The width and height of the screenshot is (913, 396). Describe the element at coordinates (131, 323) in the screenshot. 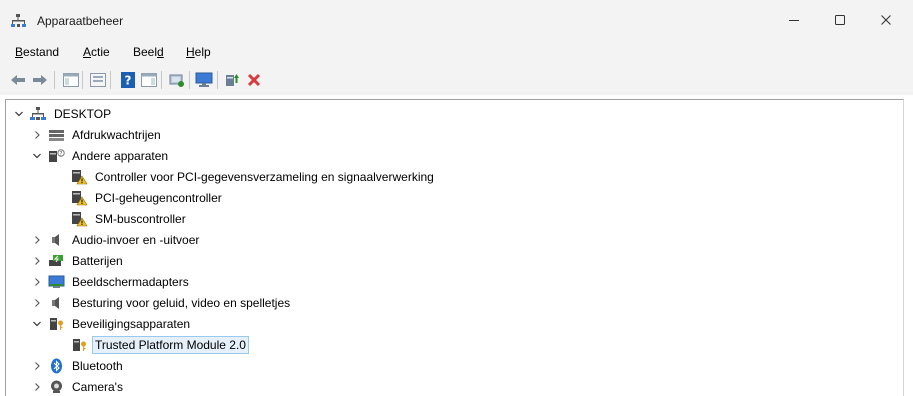

I see `tree-node-label: Beveiligingsapparaten` at that location.